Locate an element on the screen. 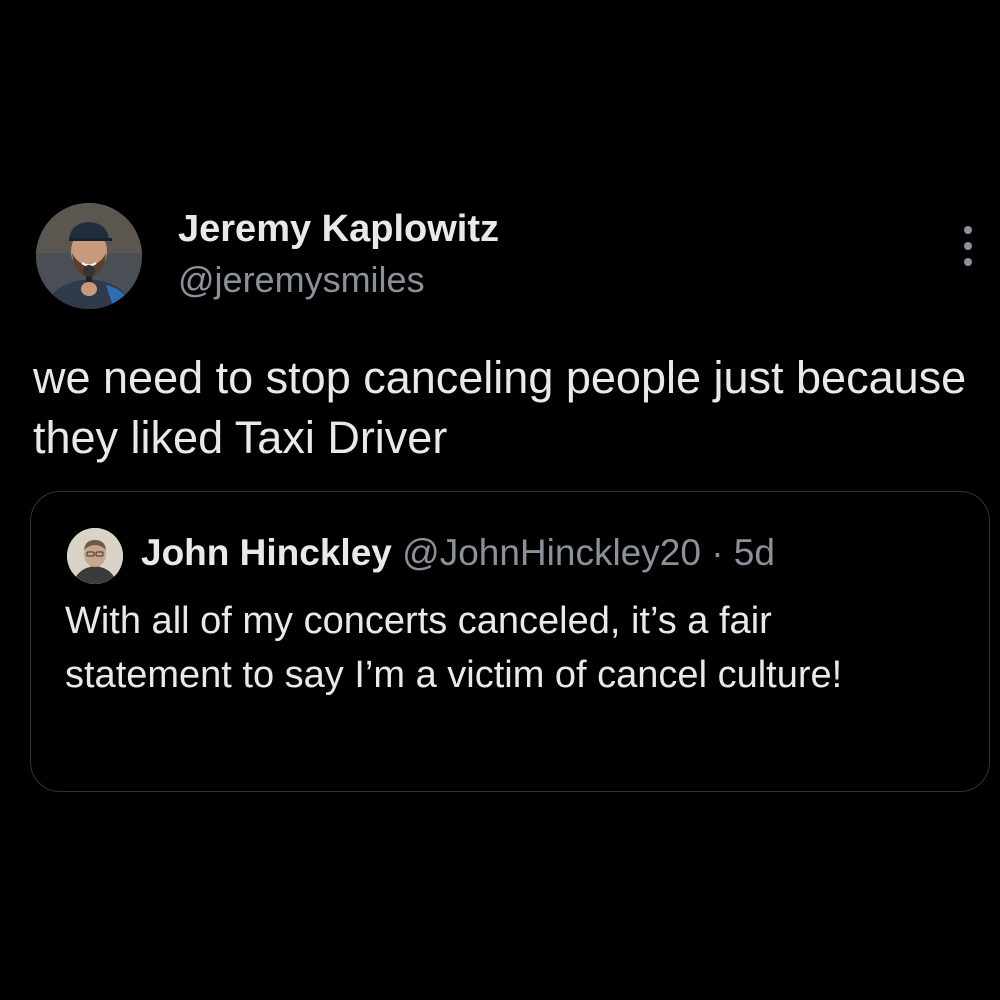 The image size is (1000, 1000). more-vertical-icon is located at coordinates (968, 246).